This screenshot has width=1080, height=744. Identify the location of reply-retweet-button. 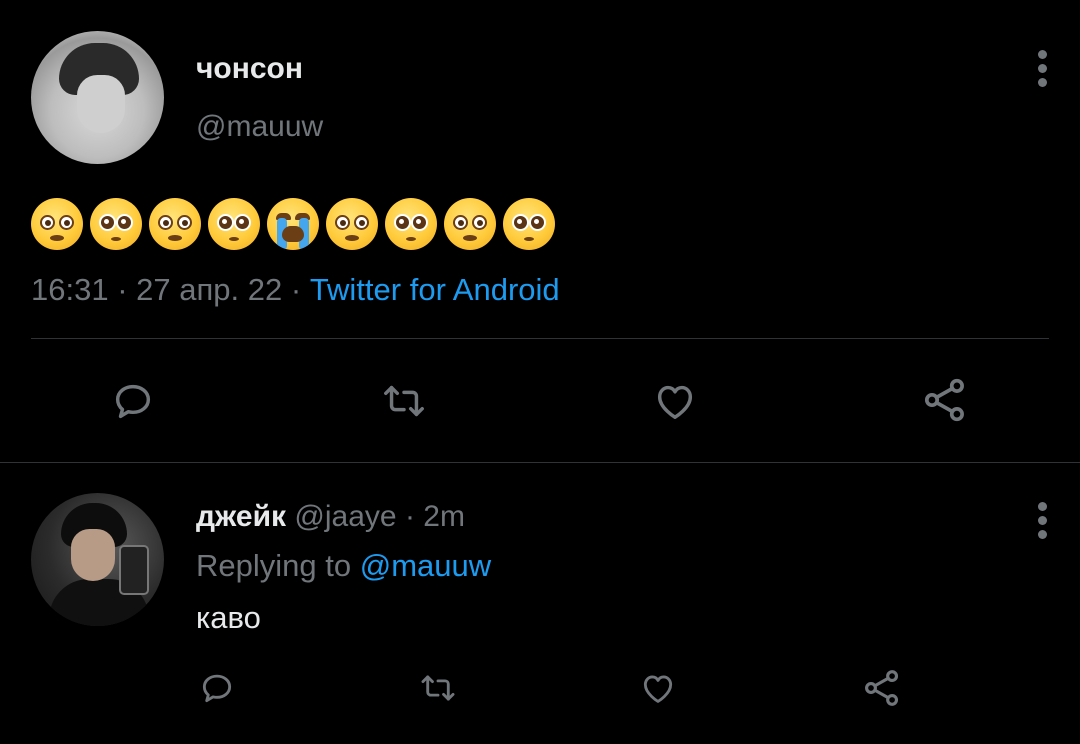
(438, 688).